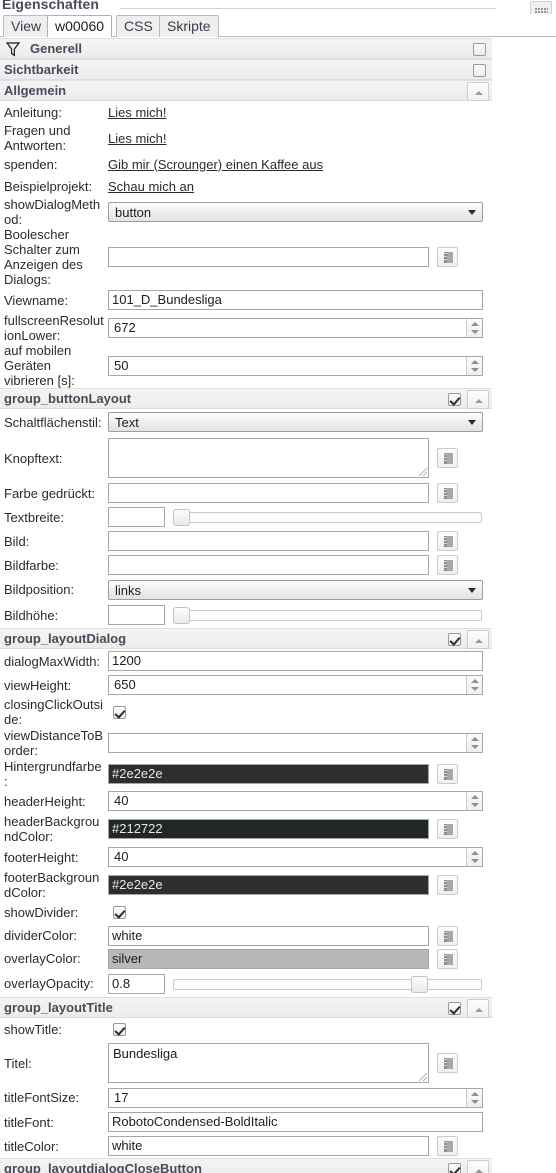 This screenshot has width=556, height=1173. What do you see at coordinates (246, 398) in the screenshot?
I see `section-group-buttonlayout: group_buttonLayout` at bounding box center [246, 398].